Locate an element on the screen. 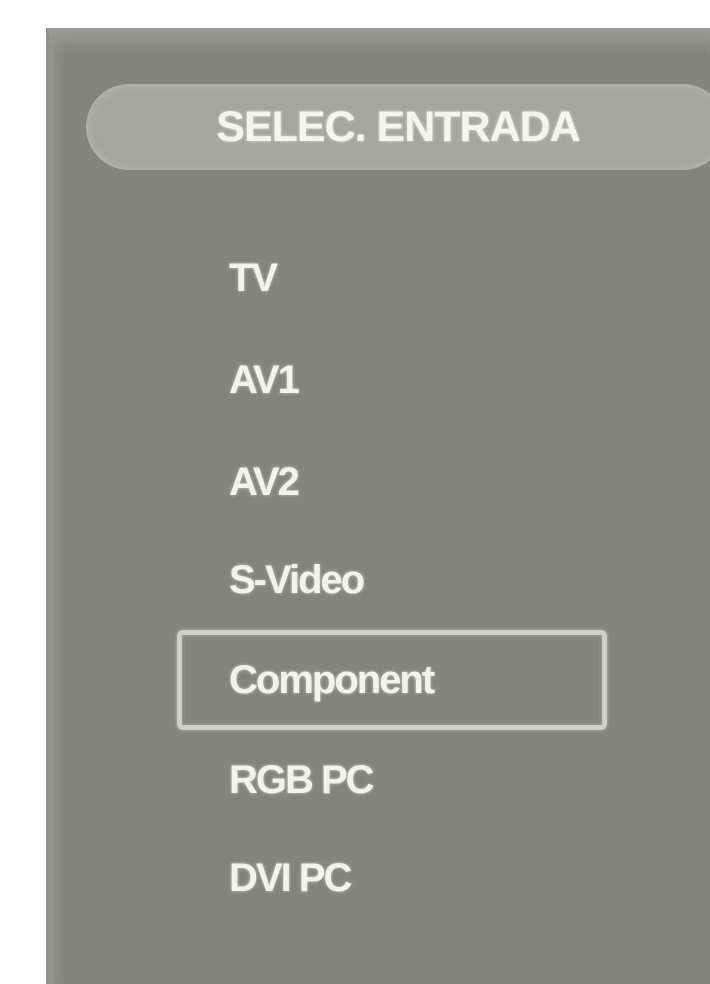 The width and height of the screenshot is (710, 984). menu-item-component: Component is located at coordinates (332, 680).